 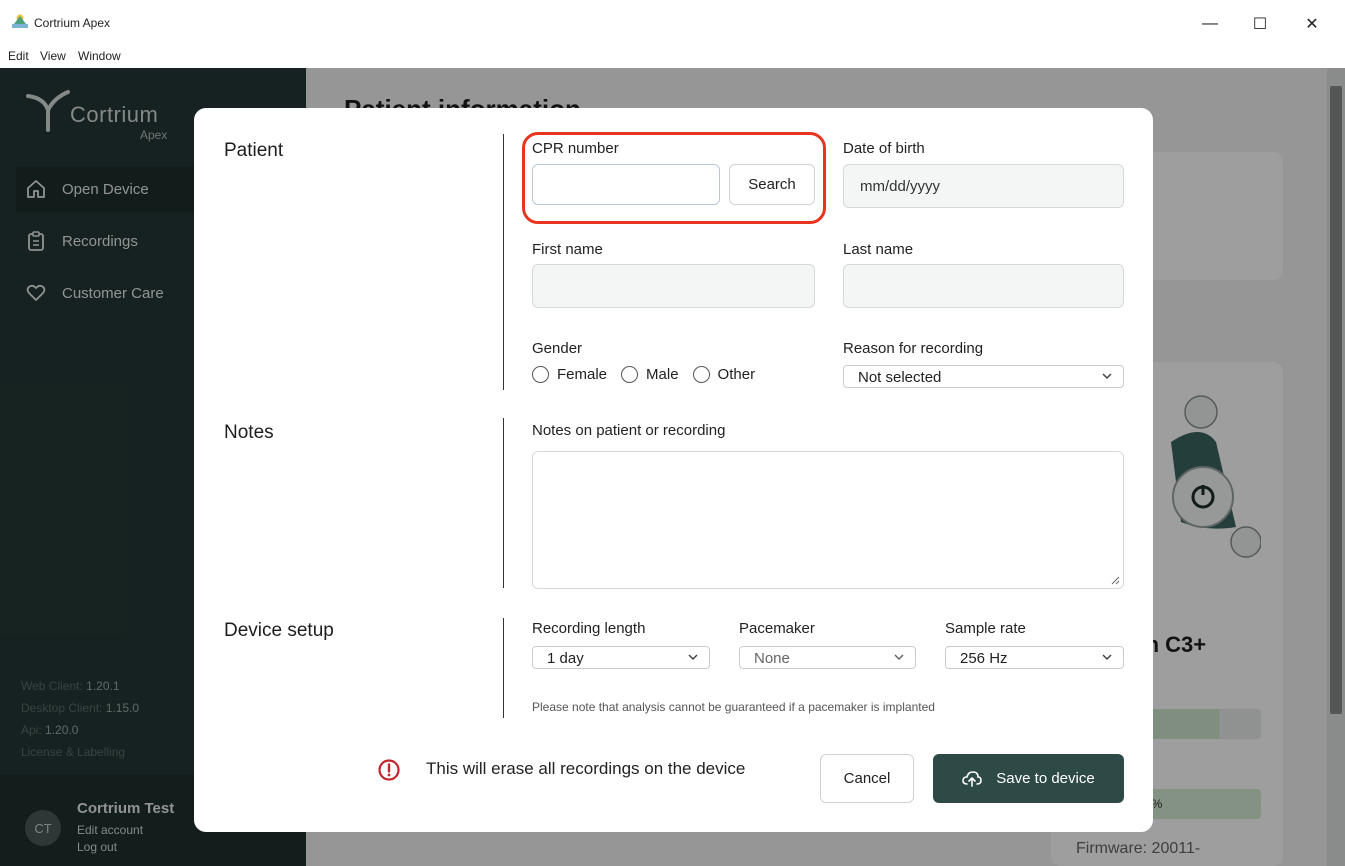 What do you see at coordinates (53, 56) in the screenshot?
I see `menu-view: View` at bounding box center [53, 56].